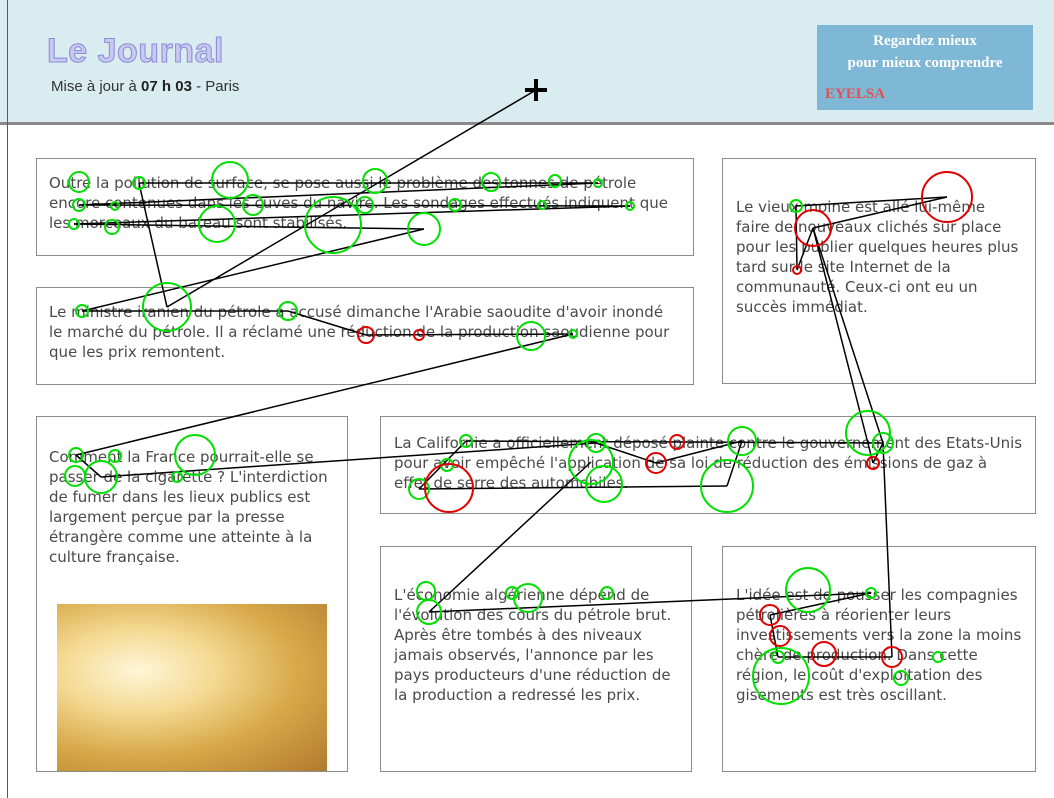 The height and width of the screenshot is (798, 1054). What do you see at coordinates (166, 86) in the screenshot?
I see `update-time: 07 h 03` at bounding box center [166, 86].